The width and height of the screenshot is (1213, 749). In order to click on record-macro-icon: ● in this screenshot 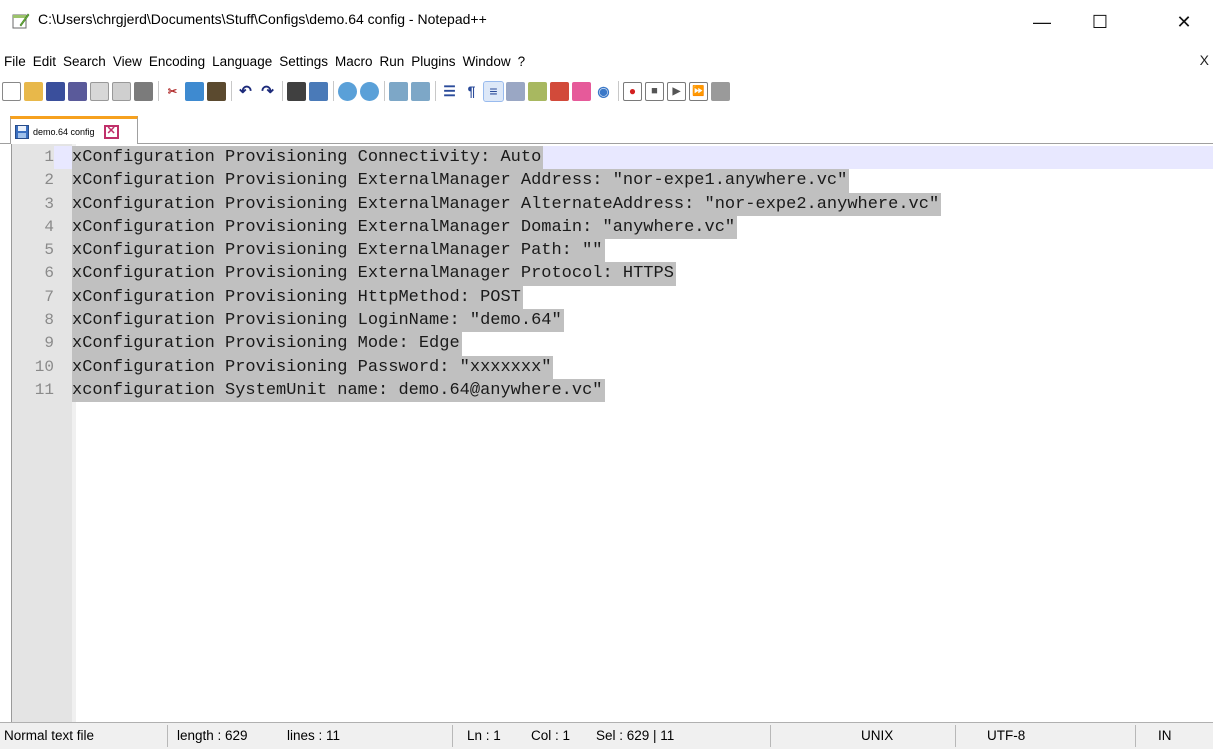, I will do `click(632, 91)`.